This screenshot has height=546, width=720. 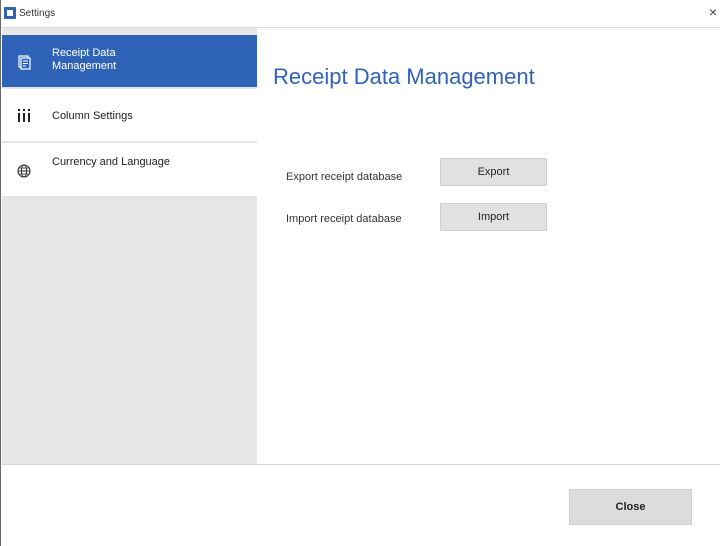 What do you see at coordinates (344, 219) in the screenshot?
I see `import-label: Import receipt database` at bounding box center [344, 219].